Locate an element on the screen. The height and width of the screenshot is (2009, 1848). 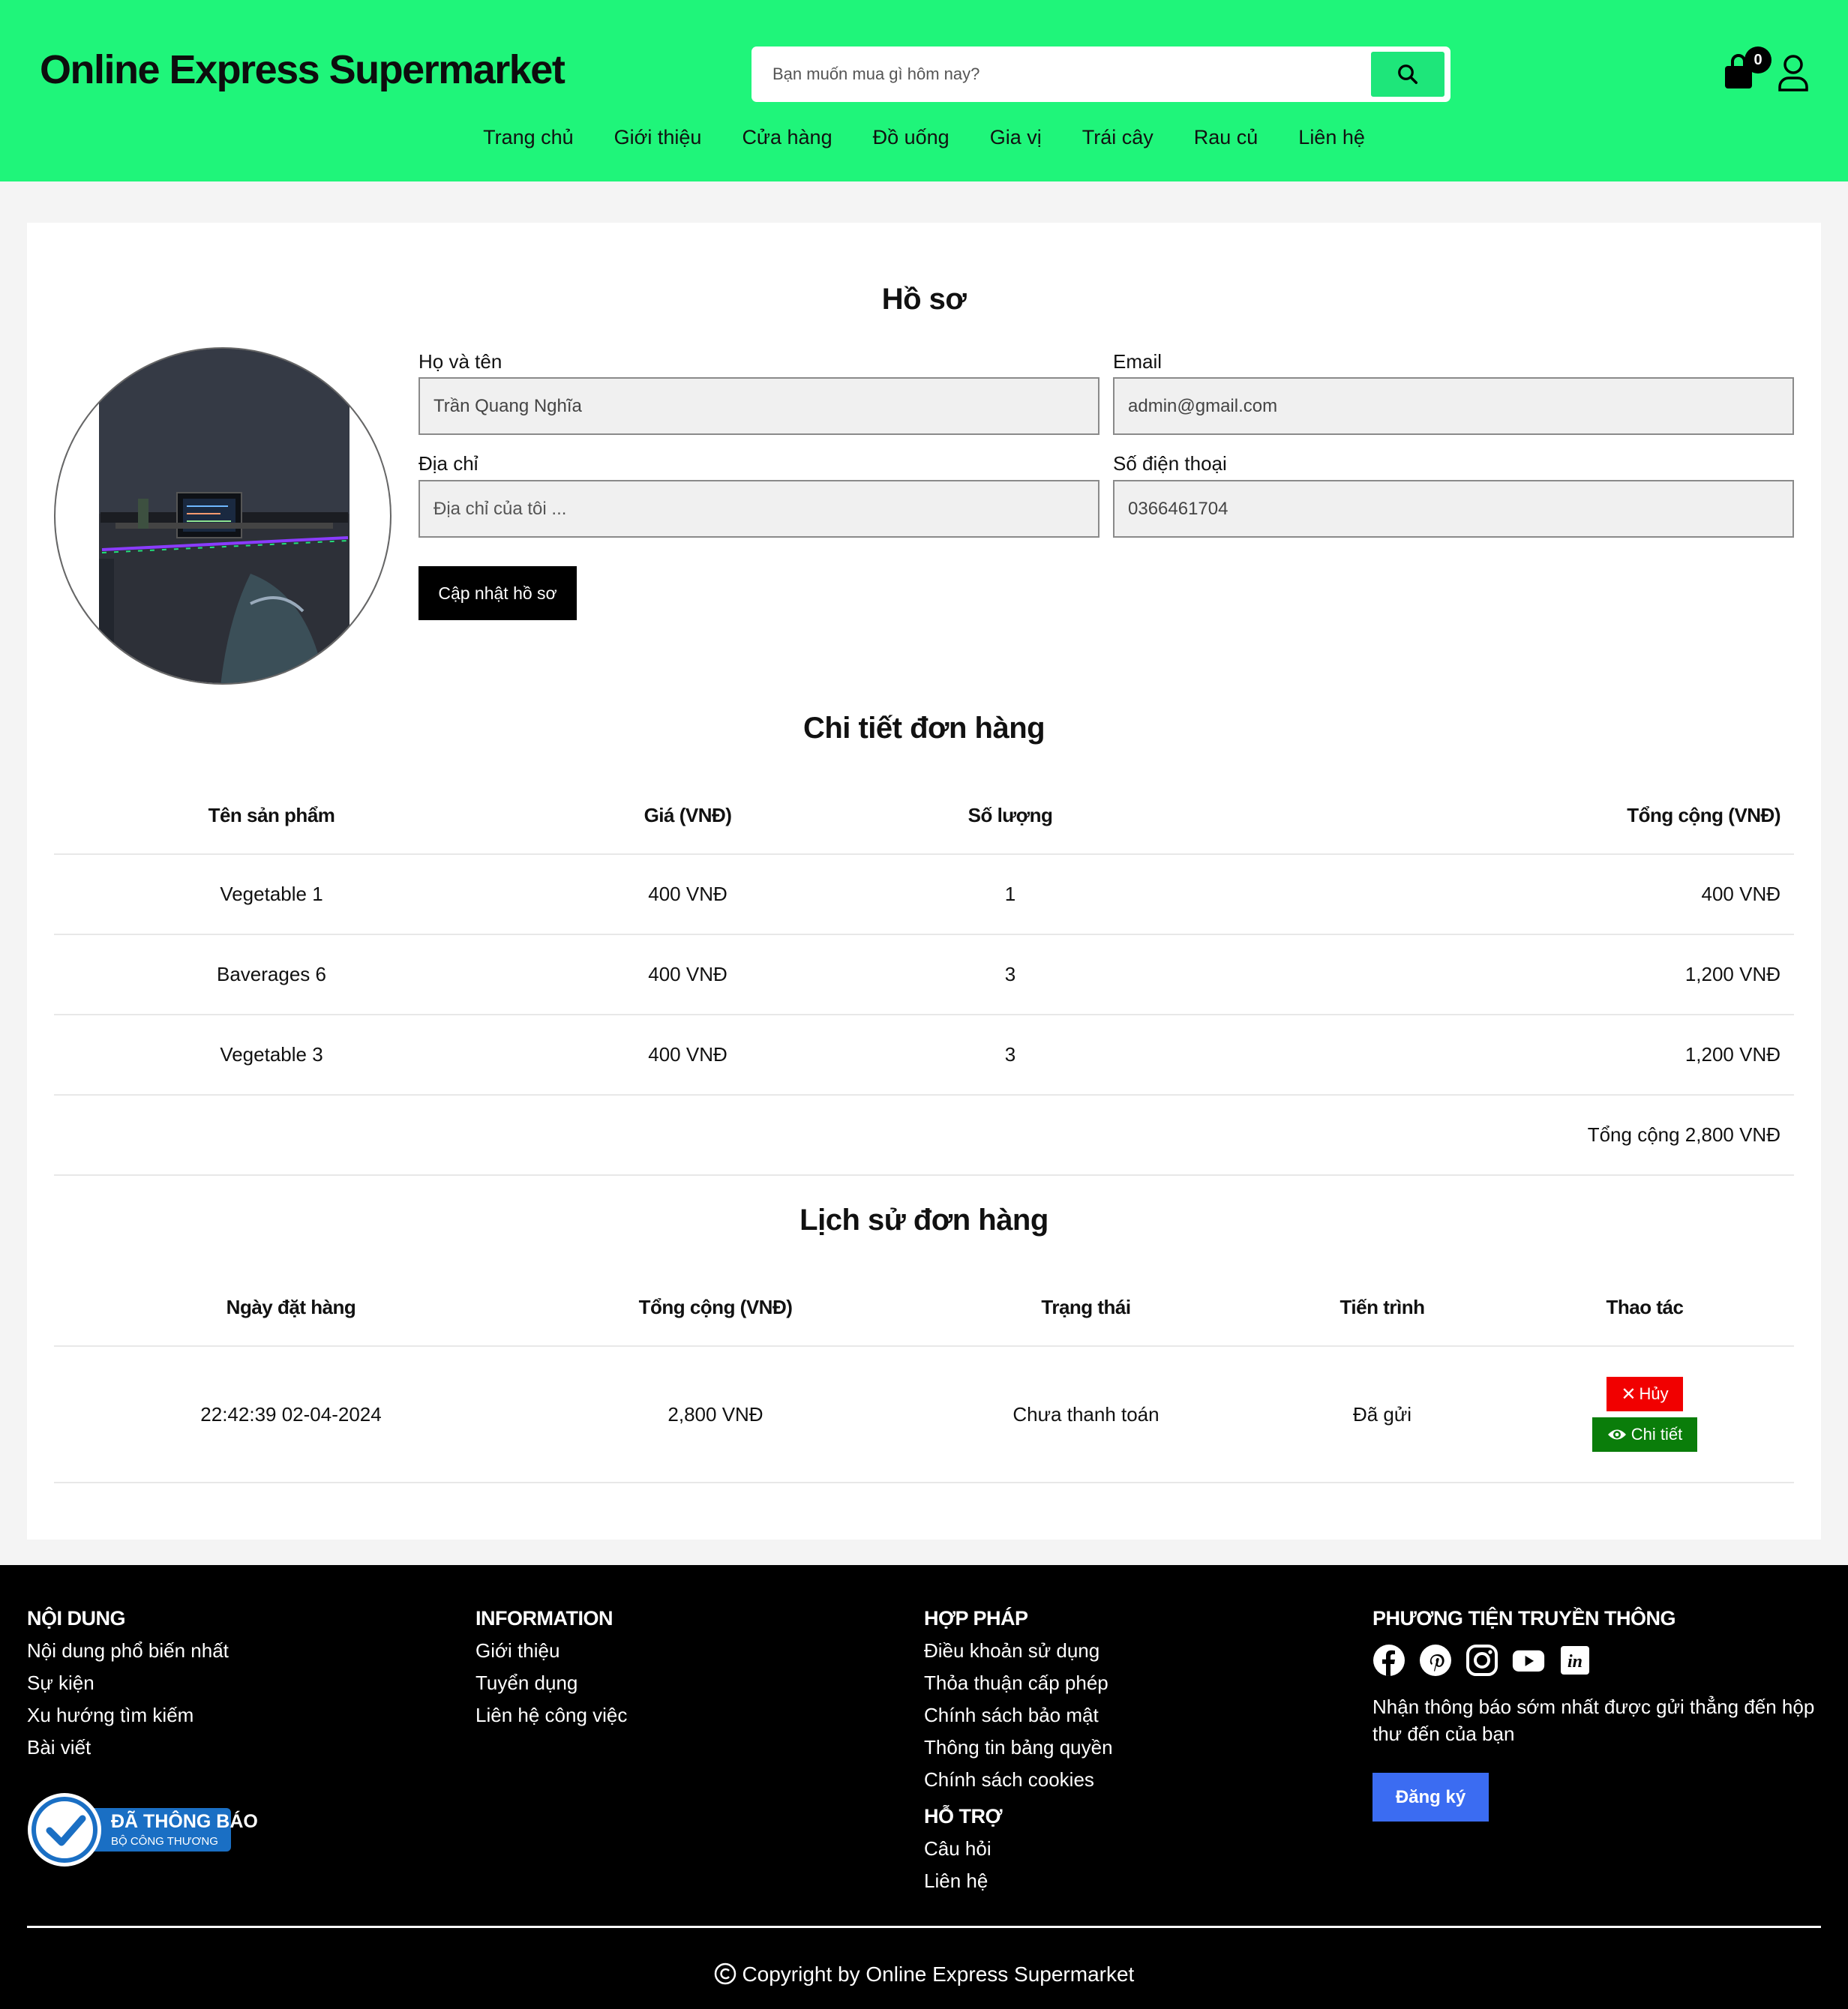
footer-link: Giới thiệu is located at coordinates (551, 1651).